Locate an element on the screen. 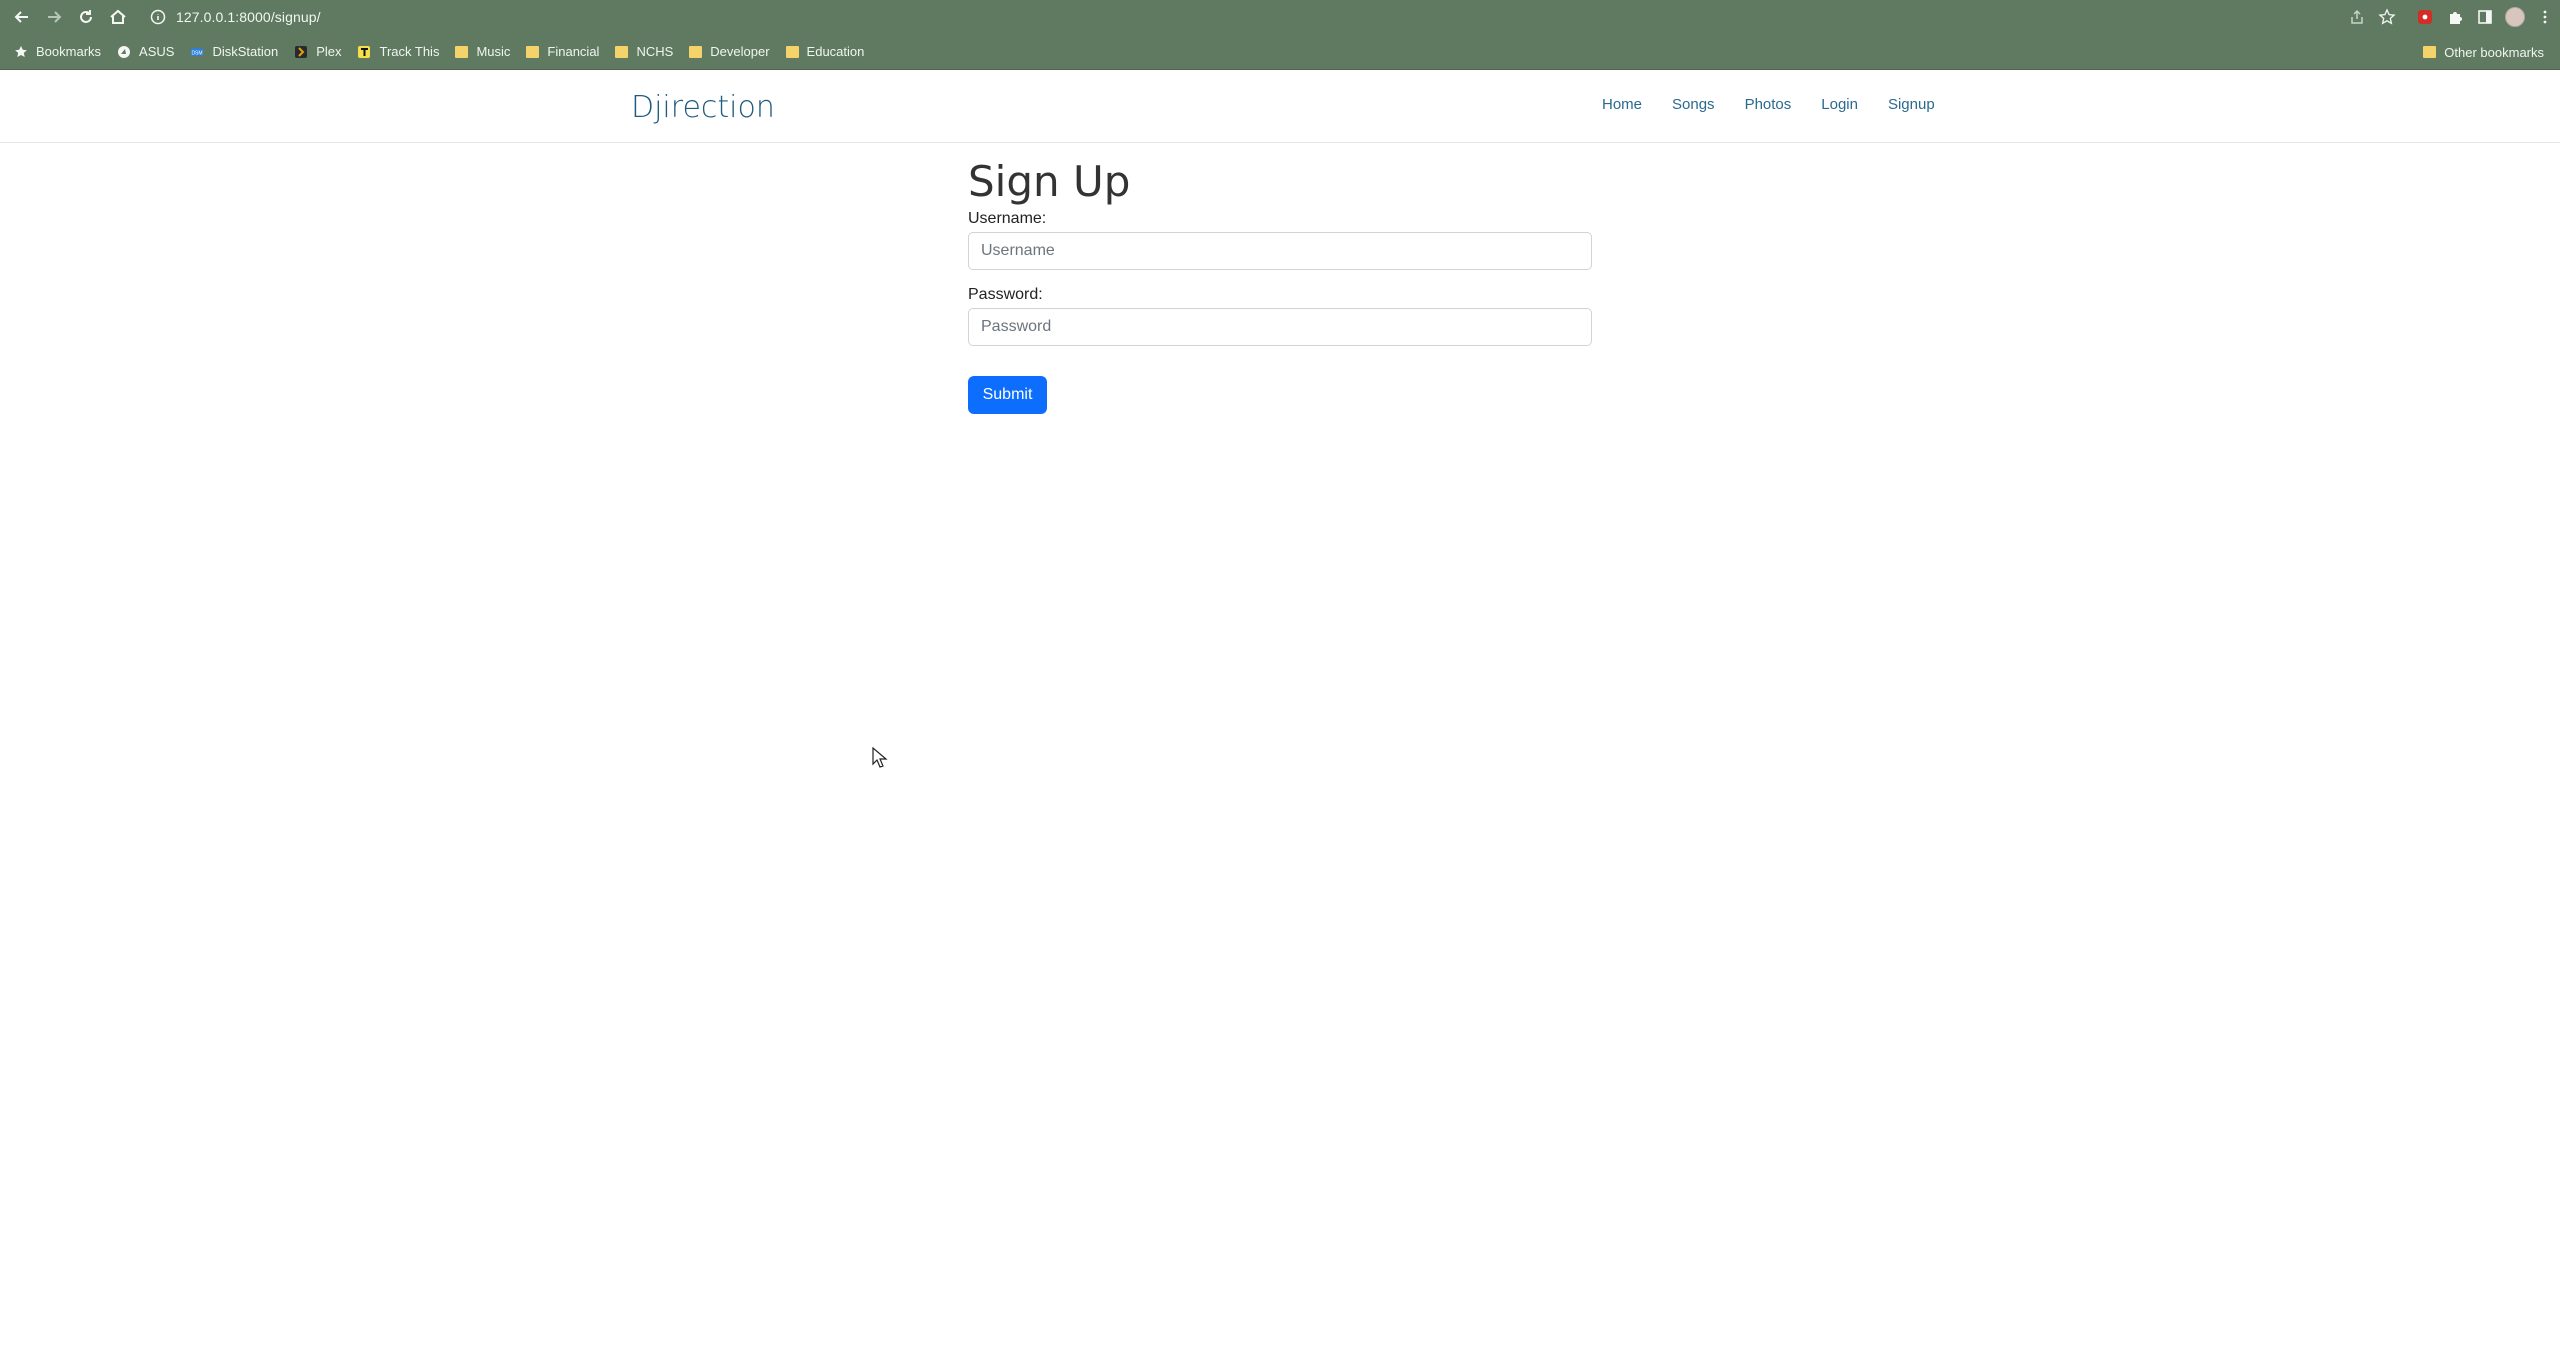 The image size is (2560, 1354). signup-form: Sign Up Username: Password: Submit is located at coordinates (1280, 285).